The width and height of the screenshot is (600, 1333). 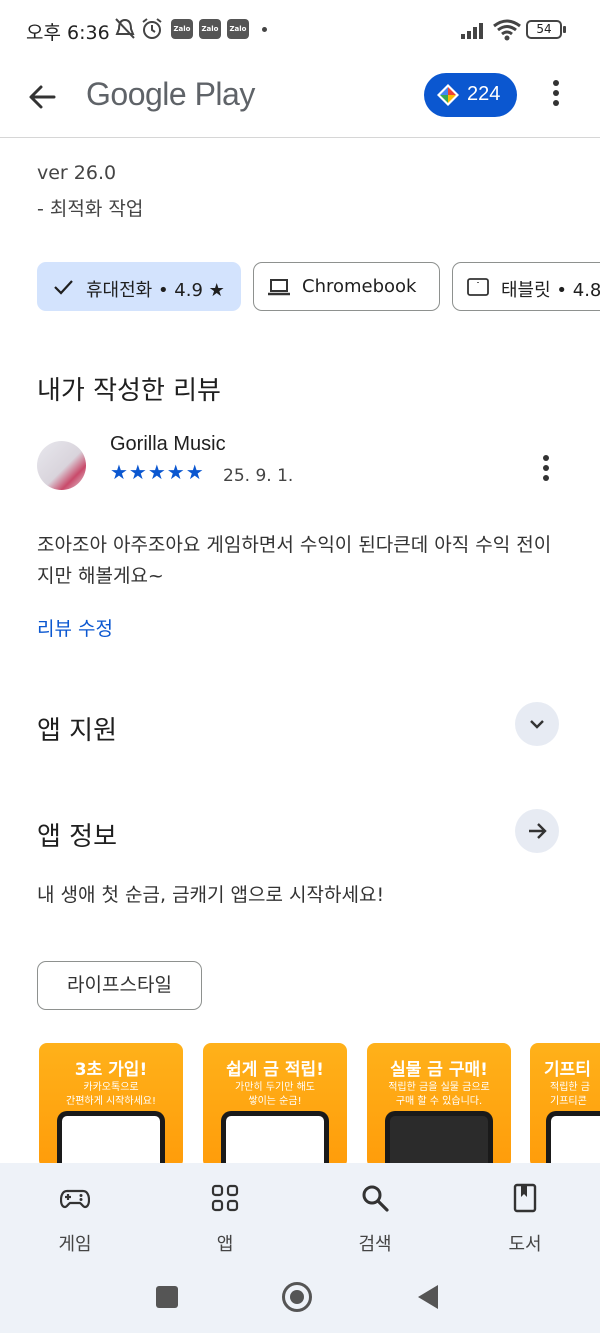 I want to click on screenshot-thumbnail: 기프티 적립한 금 기프티콘, so click(x=565, y=1105).